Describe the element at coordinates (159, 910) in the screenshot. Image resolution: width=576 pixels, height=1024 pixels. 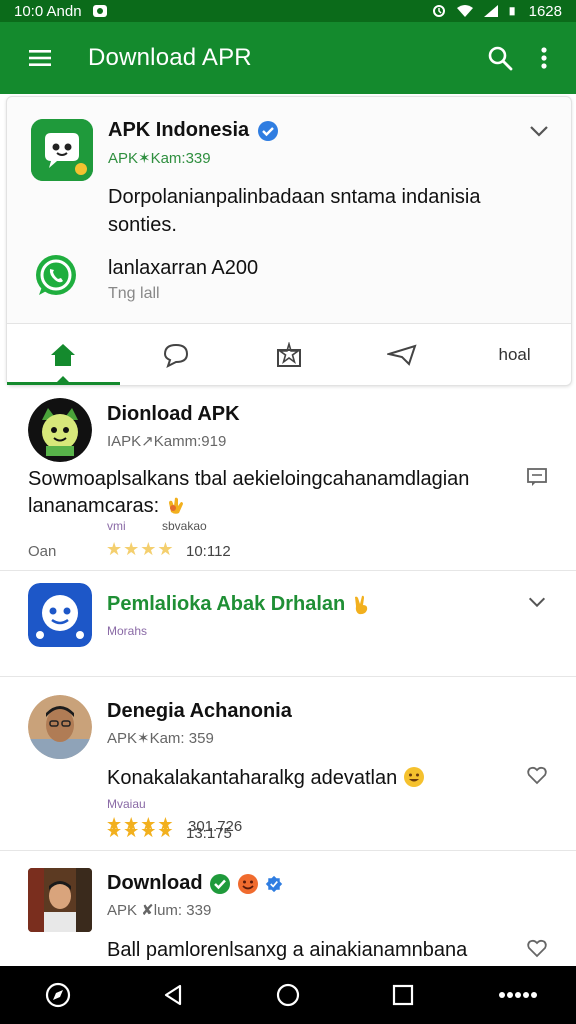
I see `post-subtitle: APK ✘lum: 339` at that location.